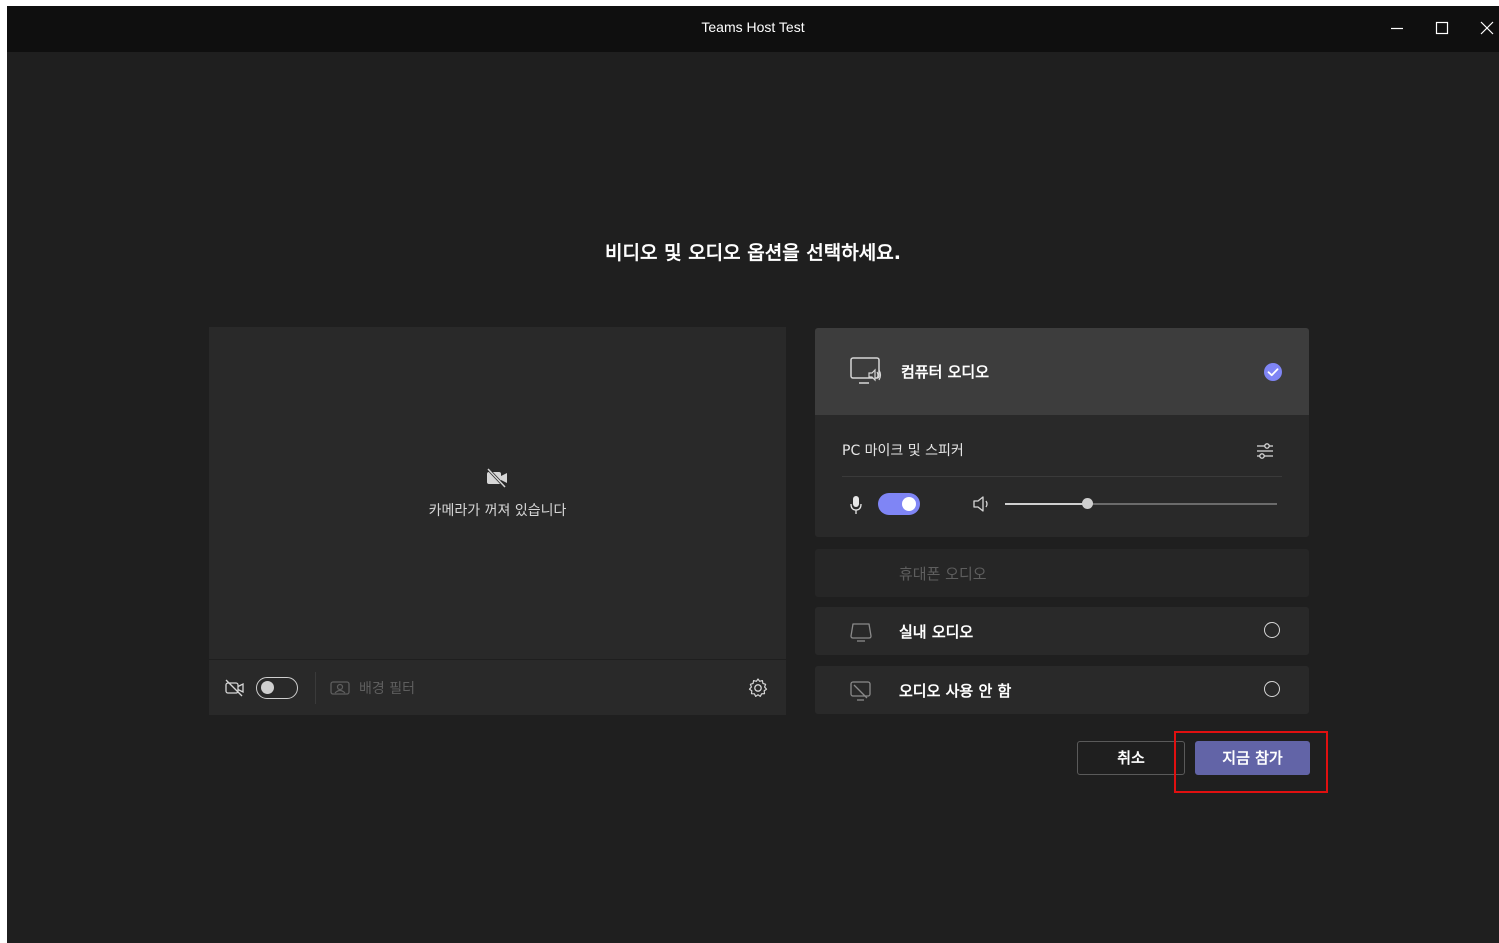 This screenshot has height=943, width=1499. What do you see at coordinates (1252, 758) in the screenshot?
I see `join-now-button: 지금 참가` at bounding box center [1252, 758].